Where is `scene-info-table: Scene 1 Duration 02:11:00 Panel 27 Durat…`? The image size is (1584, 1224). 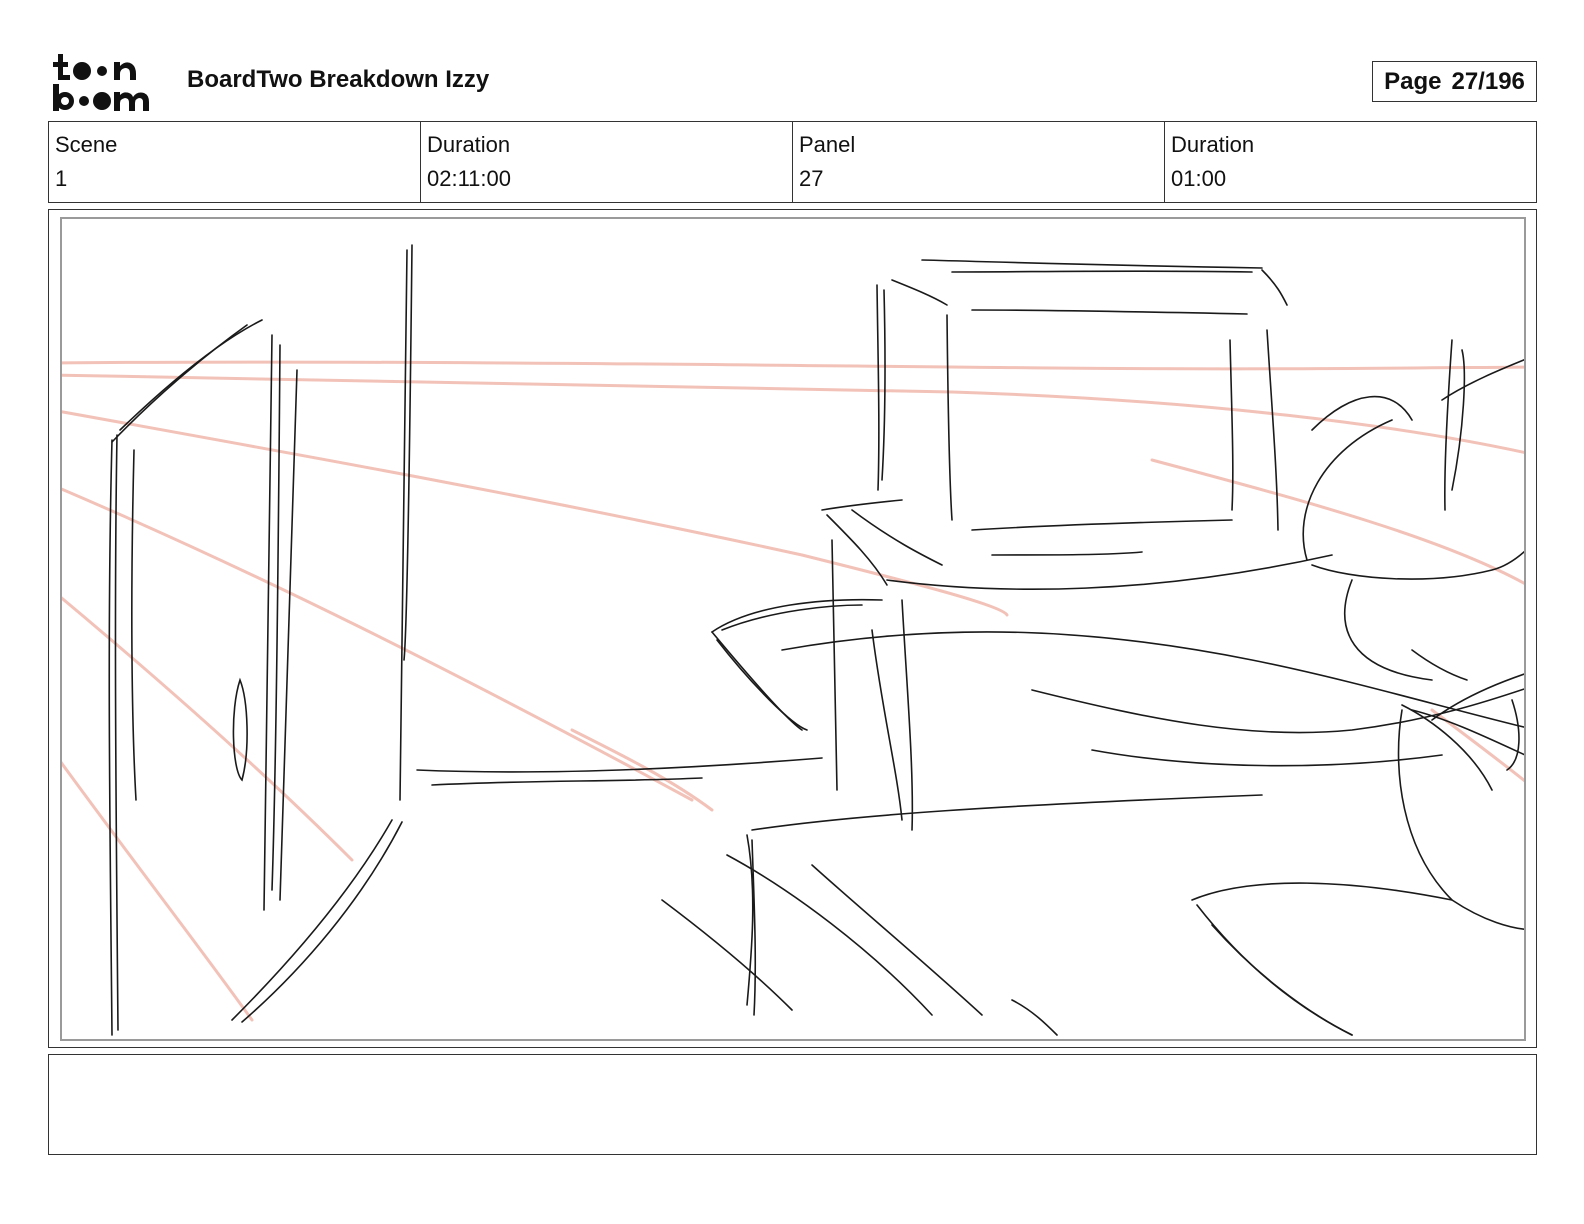 scene-info-table: Scene 1 Duration 02:11:00 Panel 27 Durat… is located at coordinates (792, 162).